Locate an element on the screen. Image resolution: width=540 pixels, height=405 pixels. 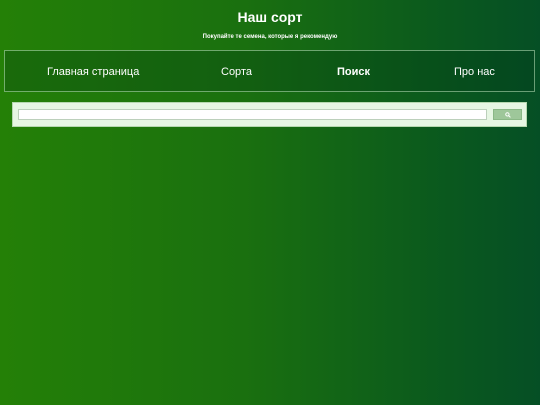
nav-item-home: Главная страница is located at coordinates (93, 71).